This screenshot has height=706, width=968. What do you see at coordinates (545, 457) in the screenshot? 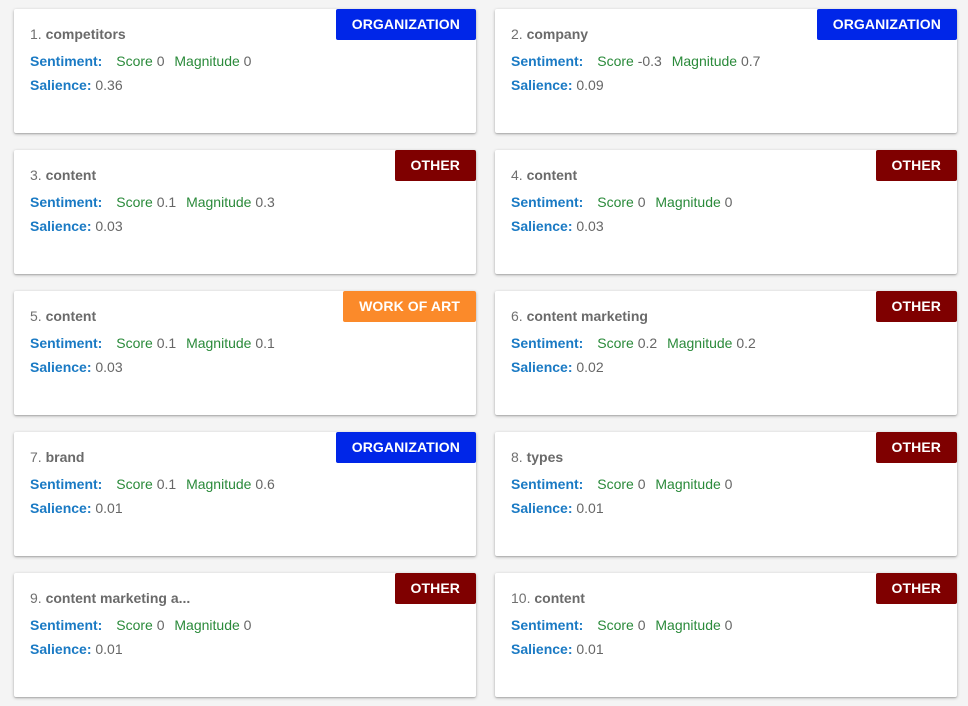
I see `entity-name: types` at bounding box center [545, 457].